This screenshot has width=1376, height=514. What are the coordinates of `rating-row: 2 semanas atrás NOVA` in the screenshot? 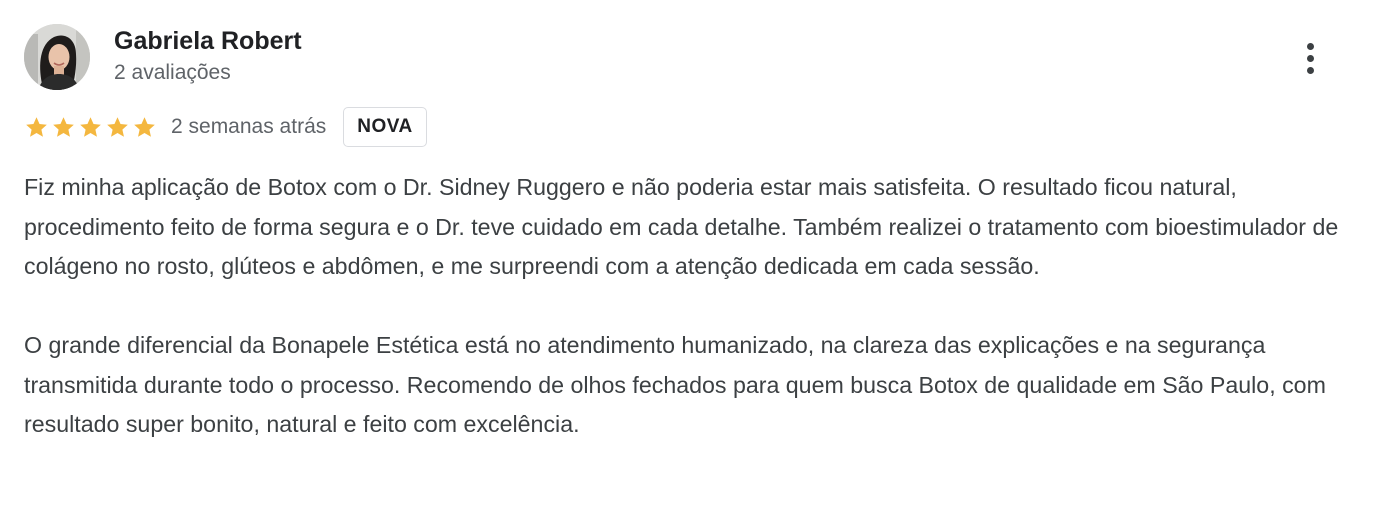 It's located at (225, 127).